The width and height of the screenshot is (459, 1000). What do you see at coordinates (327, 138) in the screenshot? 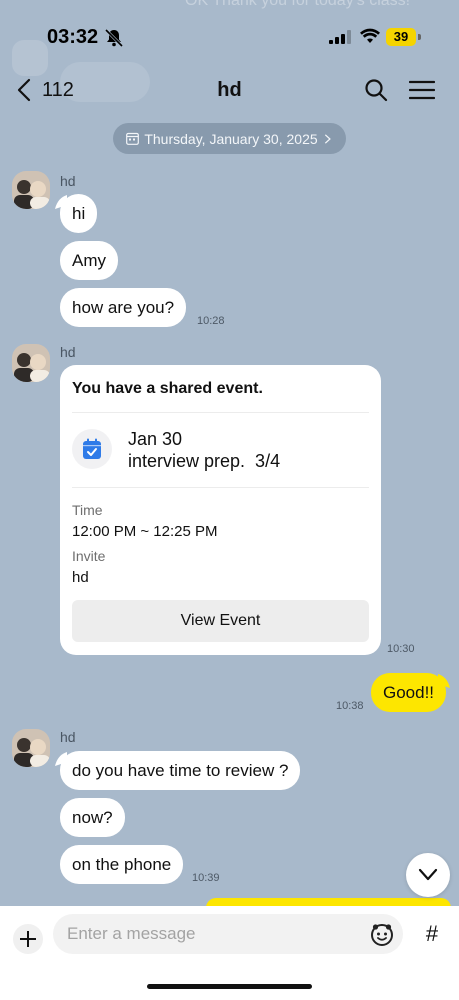
I see `chevron-right-icon` at bounding box center [327, 138].